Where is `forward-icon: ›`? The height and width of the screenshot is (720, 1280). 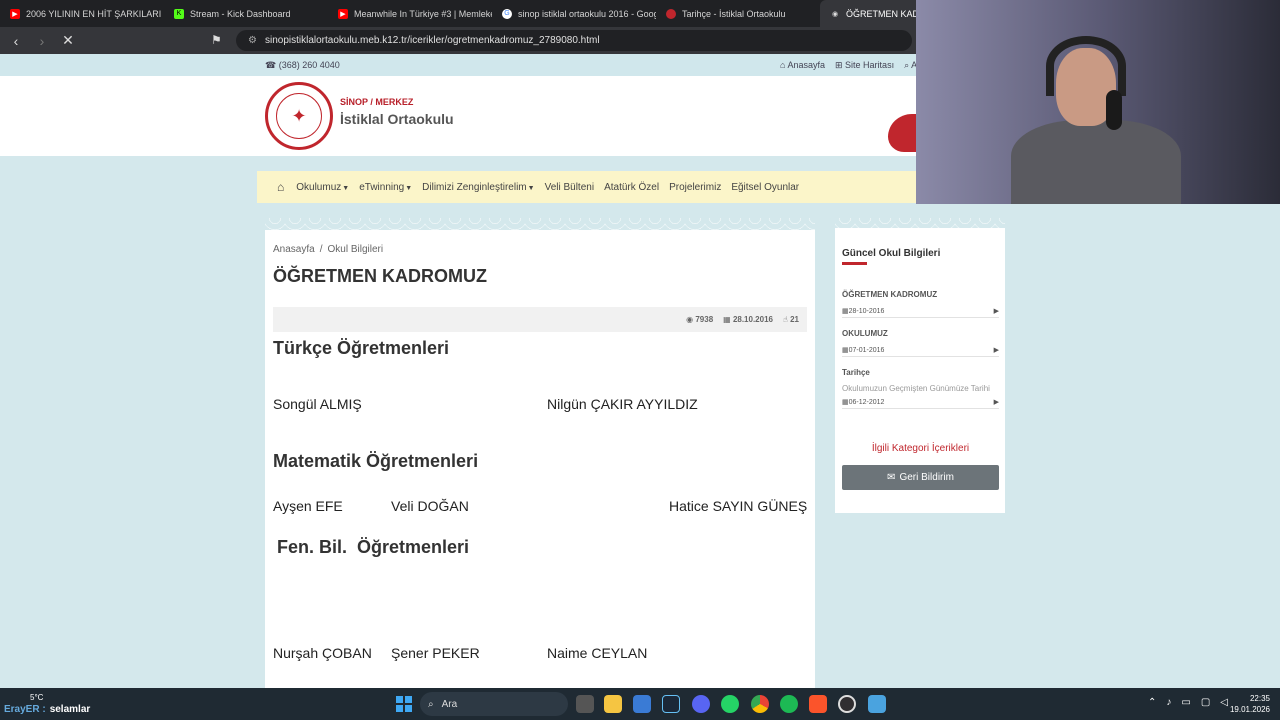 forward-icon: › is located at coordinates (42, 41).